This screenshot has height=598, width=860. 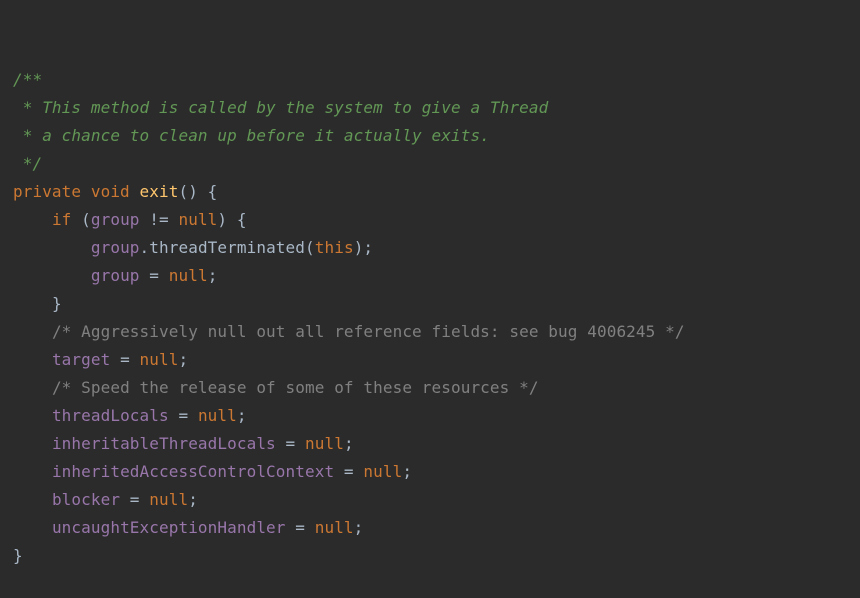 What do you see at coordinates (159, 219) in the screenshot?
I see `code-token-plain: !=` at bounding box center [159, 219].